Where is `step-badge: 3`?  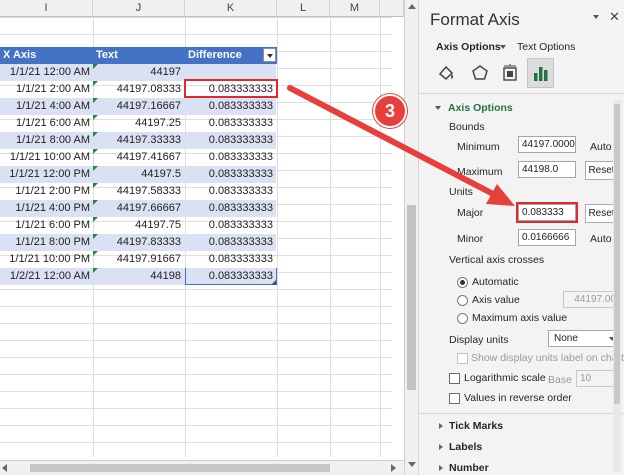 step-badge: 3 is located at coordinates (390, 111).